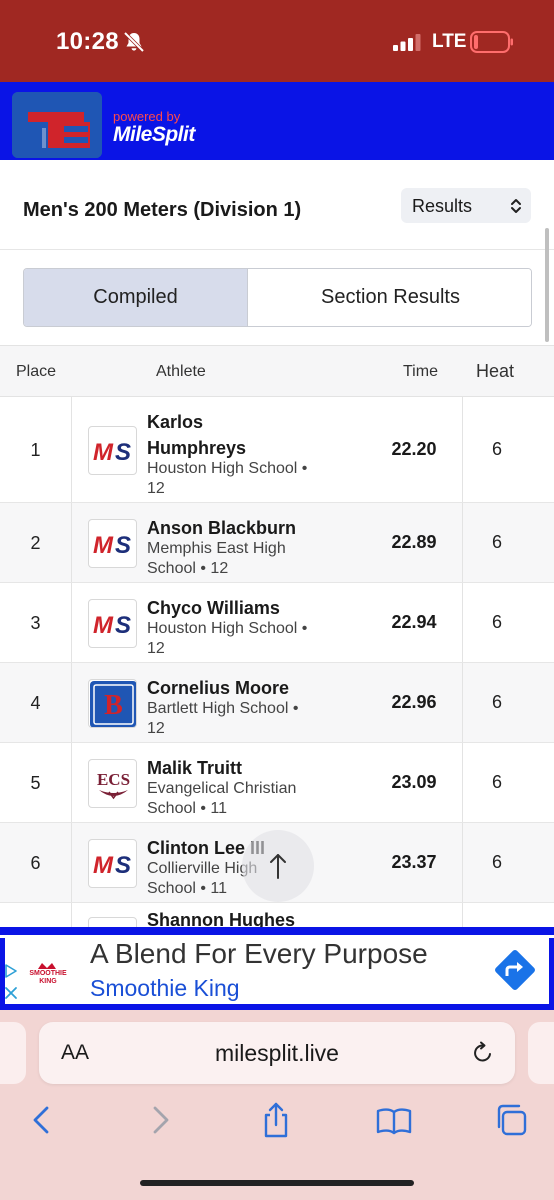 This screenshot has width=554, height=1200. What do you see at coordinates (414, 448) in the screenshot?
I see `time-value: 22.20` at bounding box center [414, 448].